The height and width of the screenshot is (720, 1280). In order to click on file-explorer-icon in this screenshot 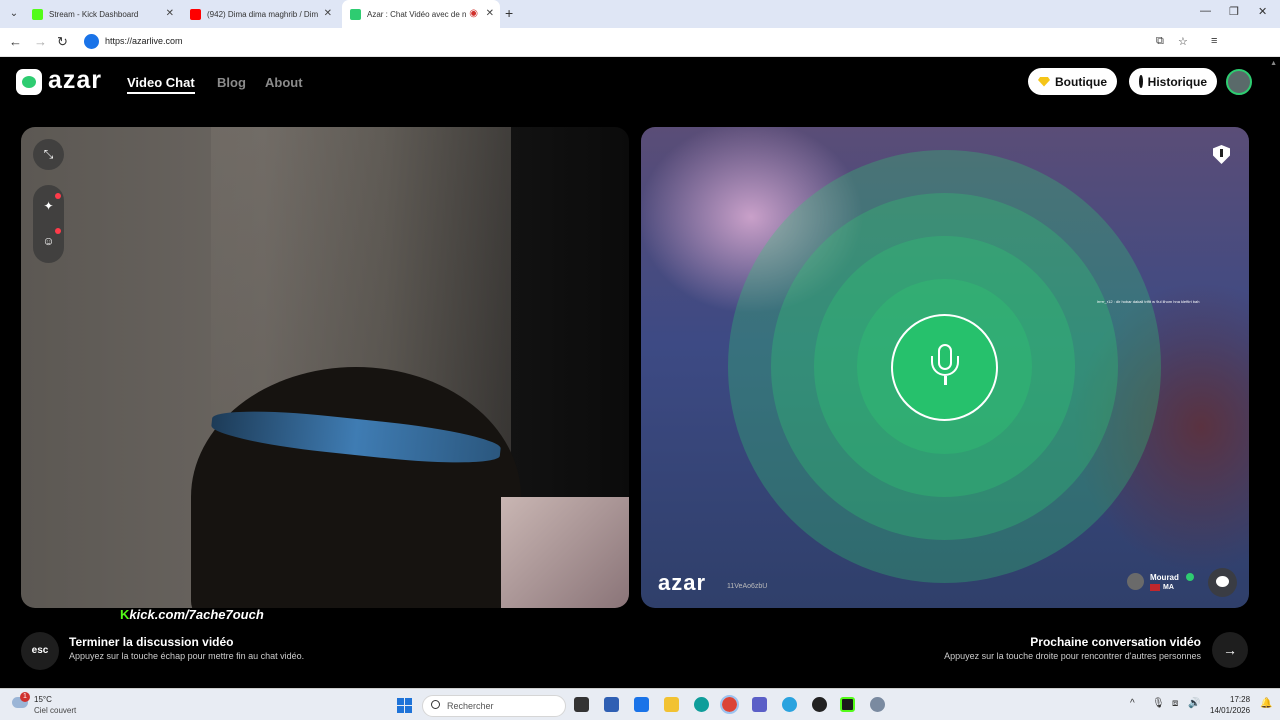, I will do `click(671, 704)`.